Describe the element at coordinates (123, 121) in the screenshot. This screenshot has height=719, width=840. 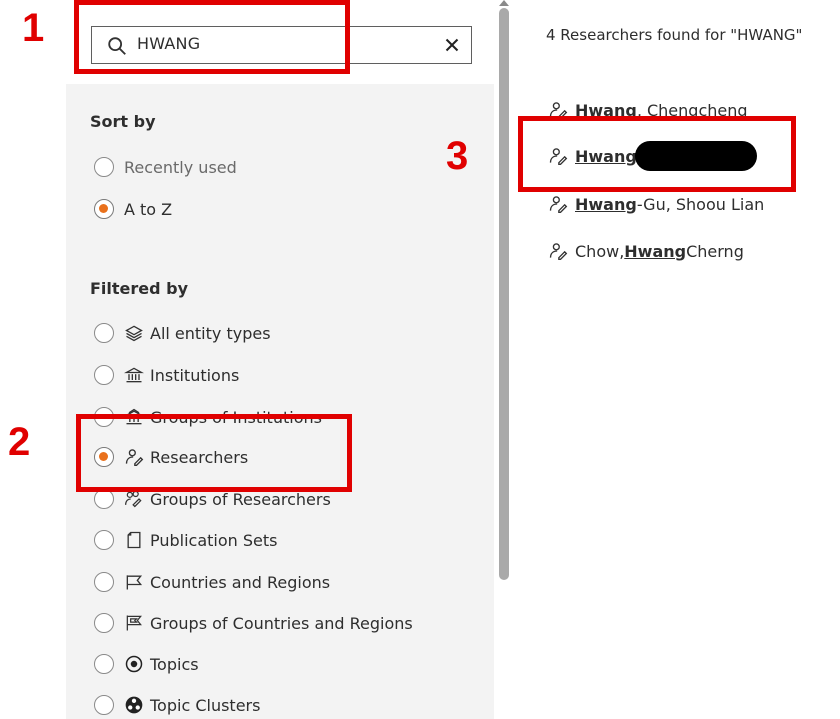
I see `sort-by-heading: Sort by` at that location.